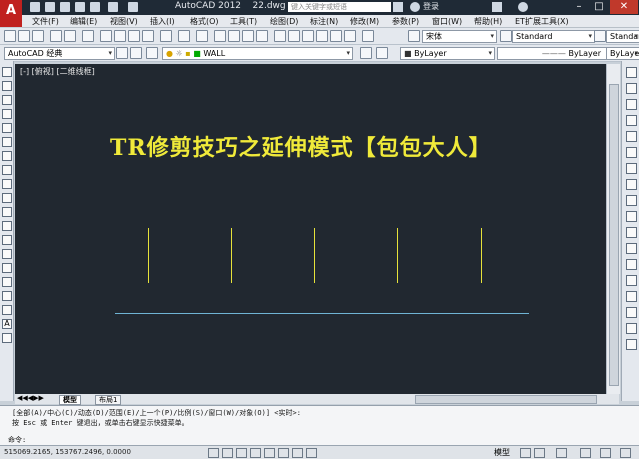 The height and width of the screenshot is (459, 639). What do you see at coordinates (7, 198) in the screenshot?
I see `ellipse-icon` at bounding box center [7, 198].